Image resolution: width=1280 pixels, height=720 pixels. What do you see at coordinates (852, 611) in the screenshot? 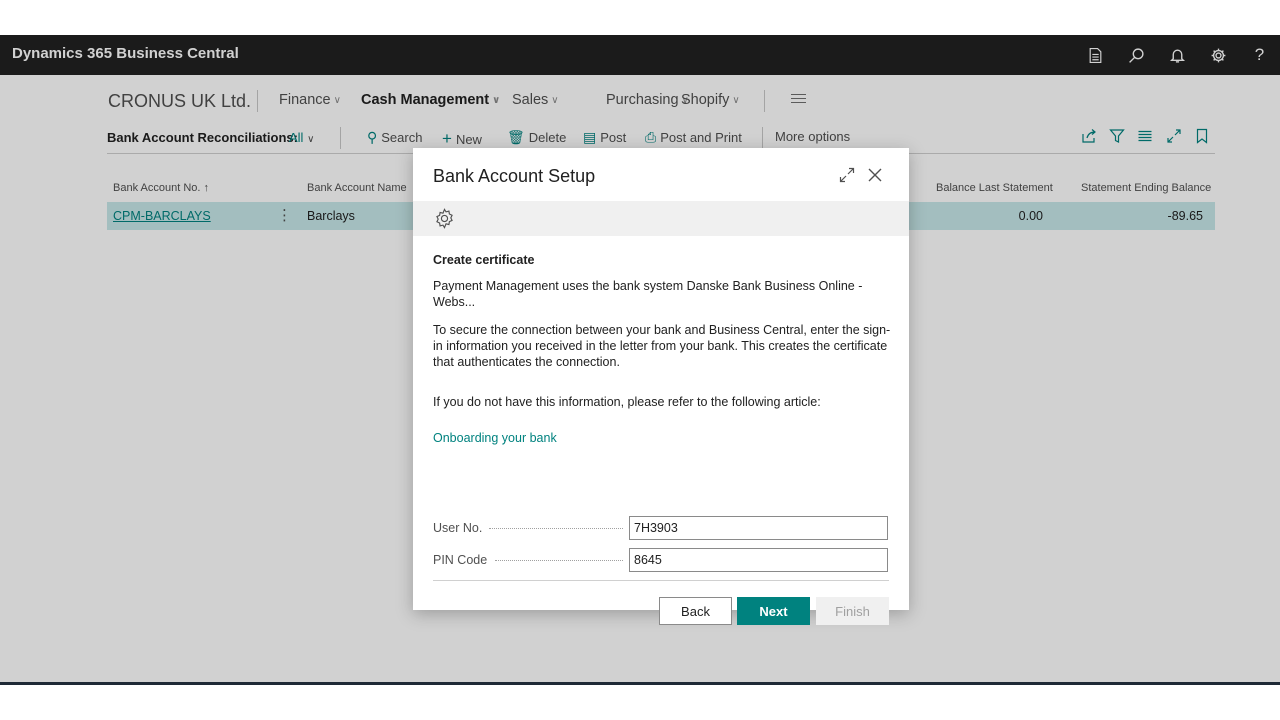
I see `finish-button: Finish` at bounding box center [852, 611].